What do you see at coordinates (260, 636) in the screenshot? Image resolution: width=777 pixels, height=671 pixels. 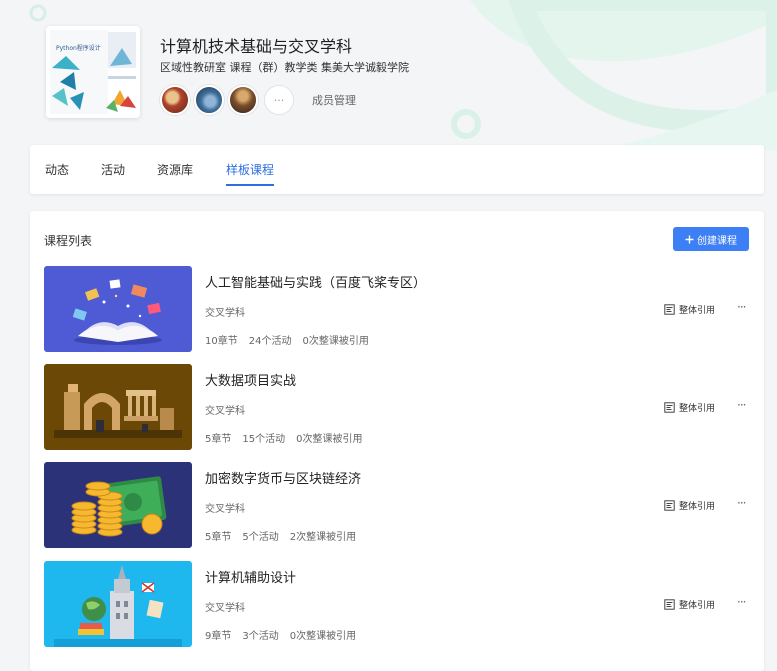 I see `course-activities: 3个活动` at bounding box center [260, 636].